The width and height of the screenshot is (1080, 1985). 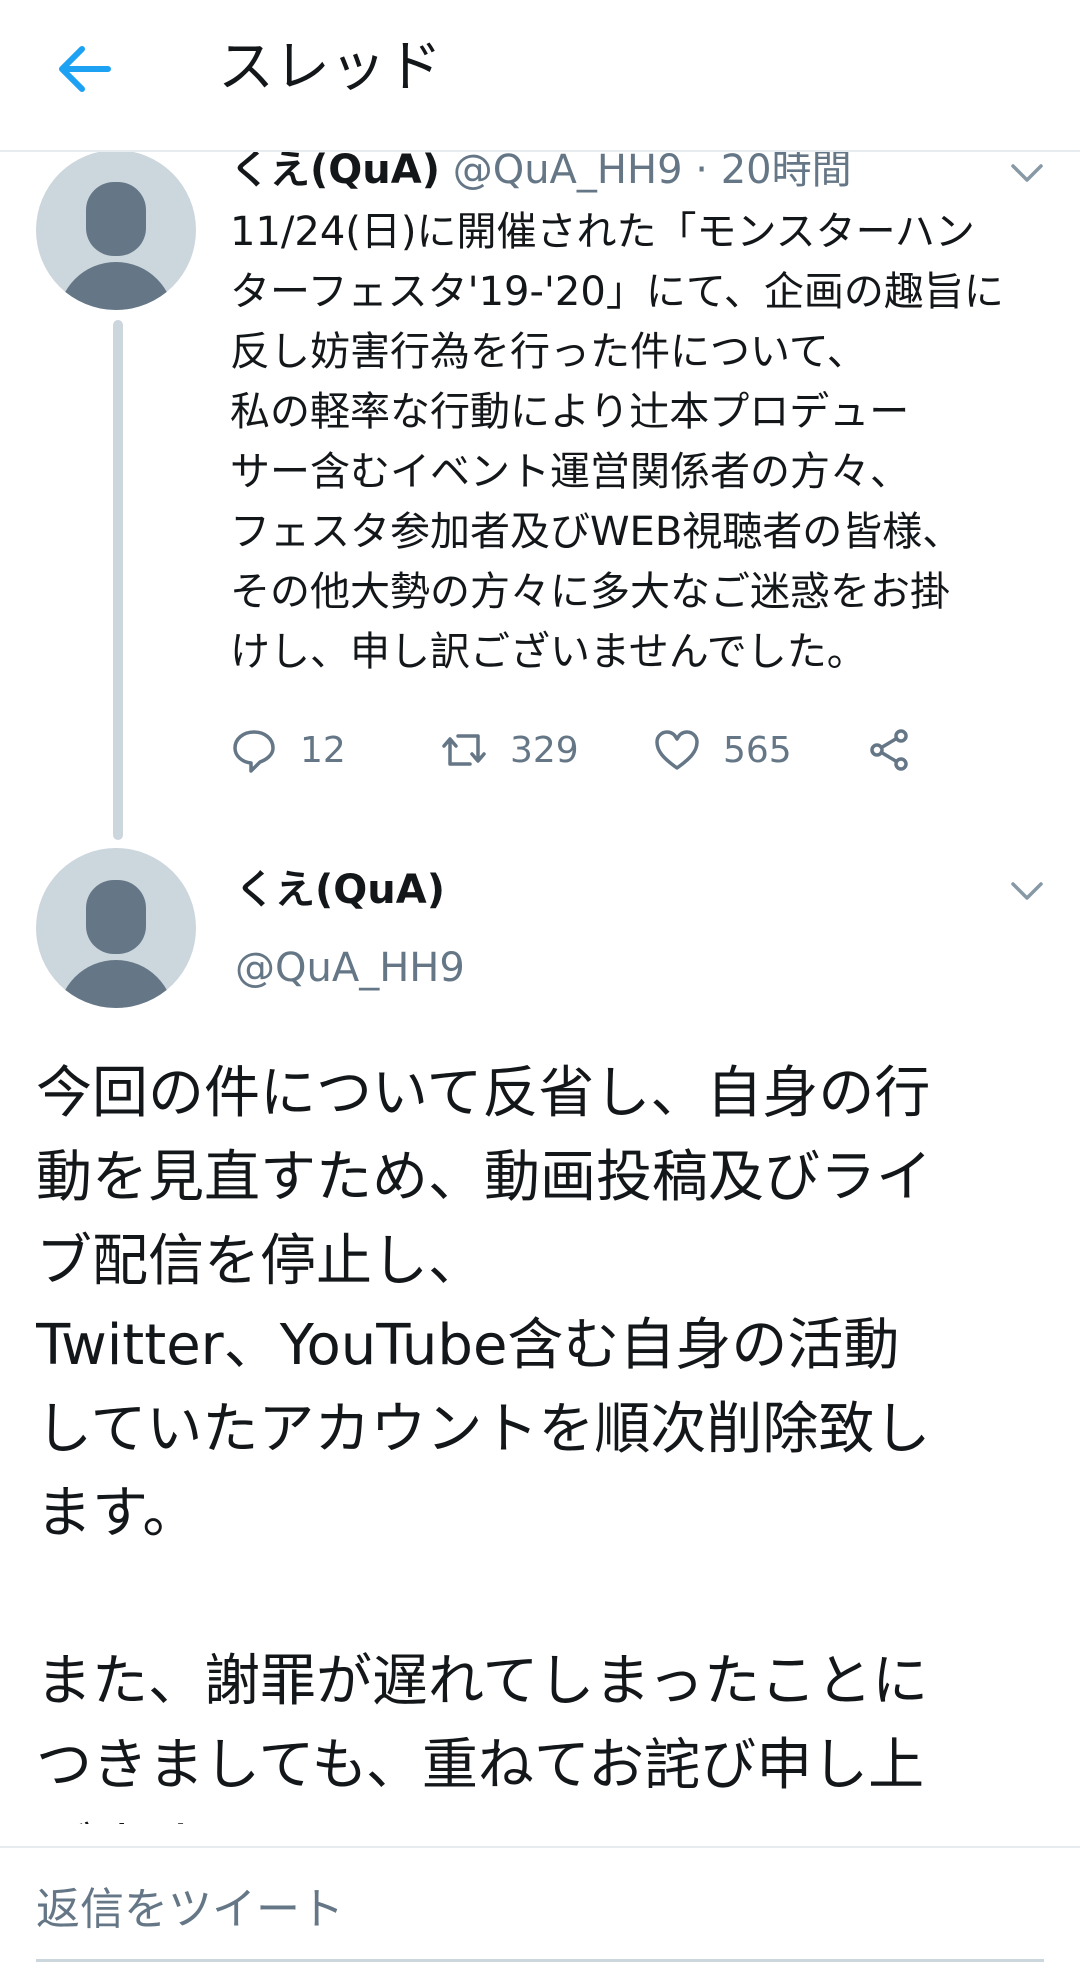 I want to click on share-button, so click(x=889, y=750).